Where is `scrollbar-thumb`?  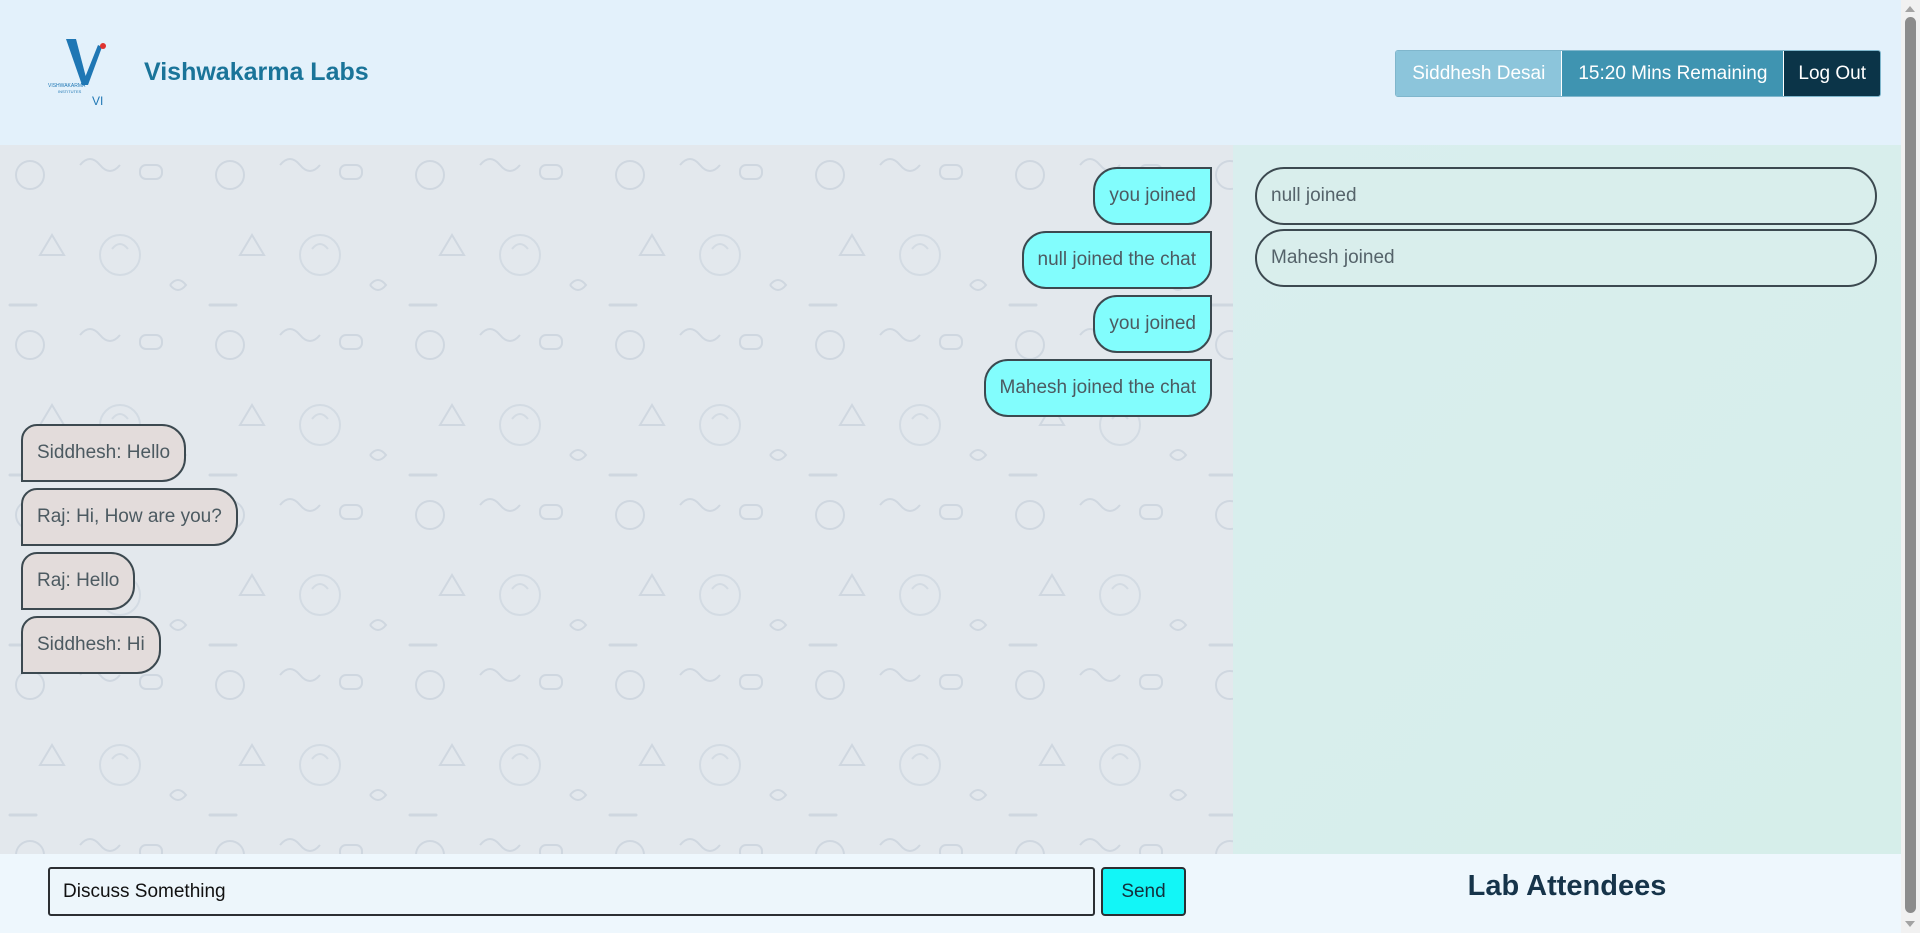
scrollbar-thumb is located at coordinates (1910, 465).